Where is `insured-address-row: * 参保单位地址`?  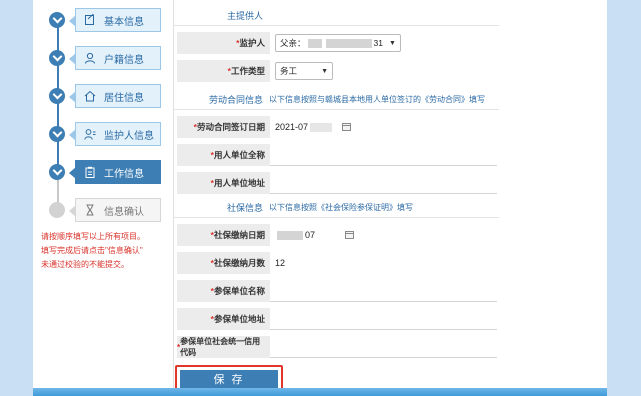
insured-address-row: * 参保单位地址 is located at coordinates (337, 319).